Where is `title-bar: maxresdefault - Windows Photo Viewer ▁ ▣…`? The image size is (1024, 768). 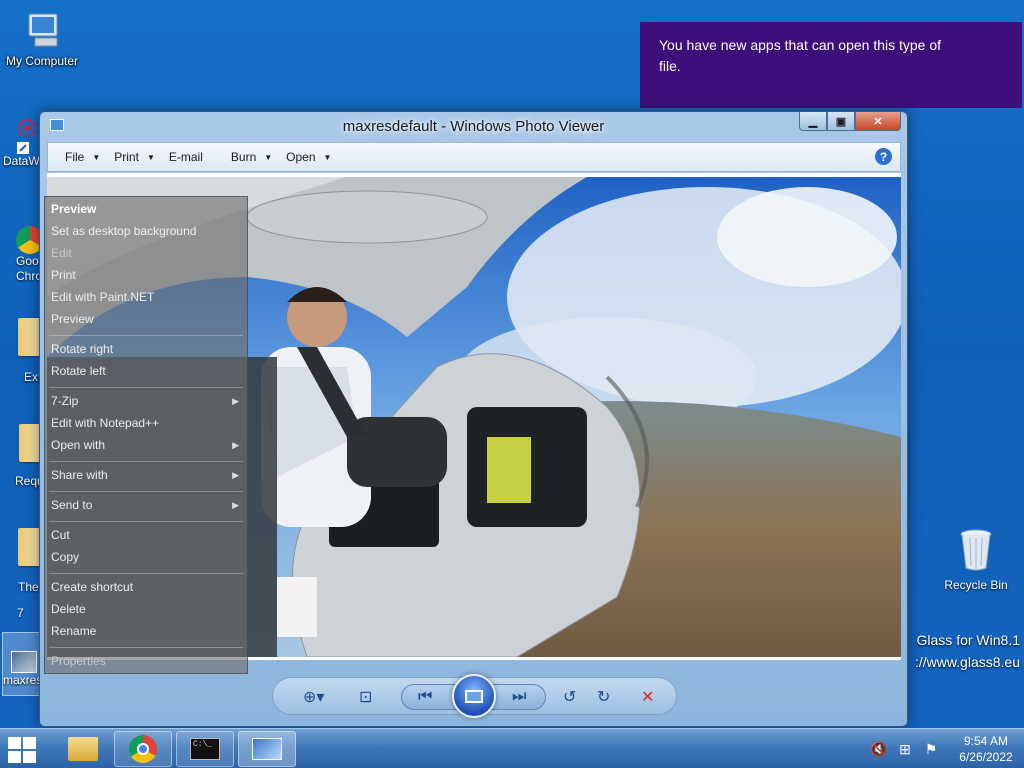 title-bar: maxresdefault - Windows Photo Viewer ▁ ▣… is located at coordinates (473, 126).